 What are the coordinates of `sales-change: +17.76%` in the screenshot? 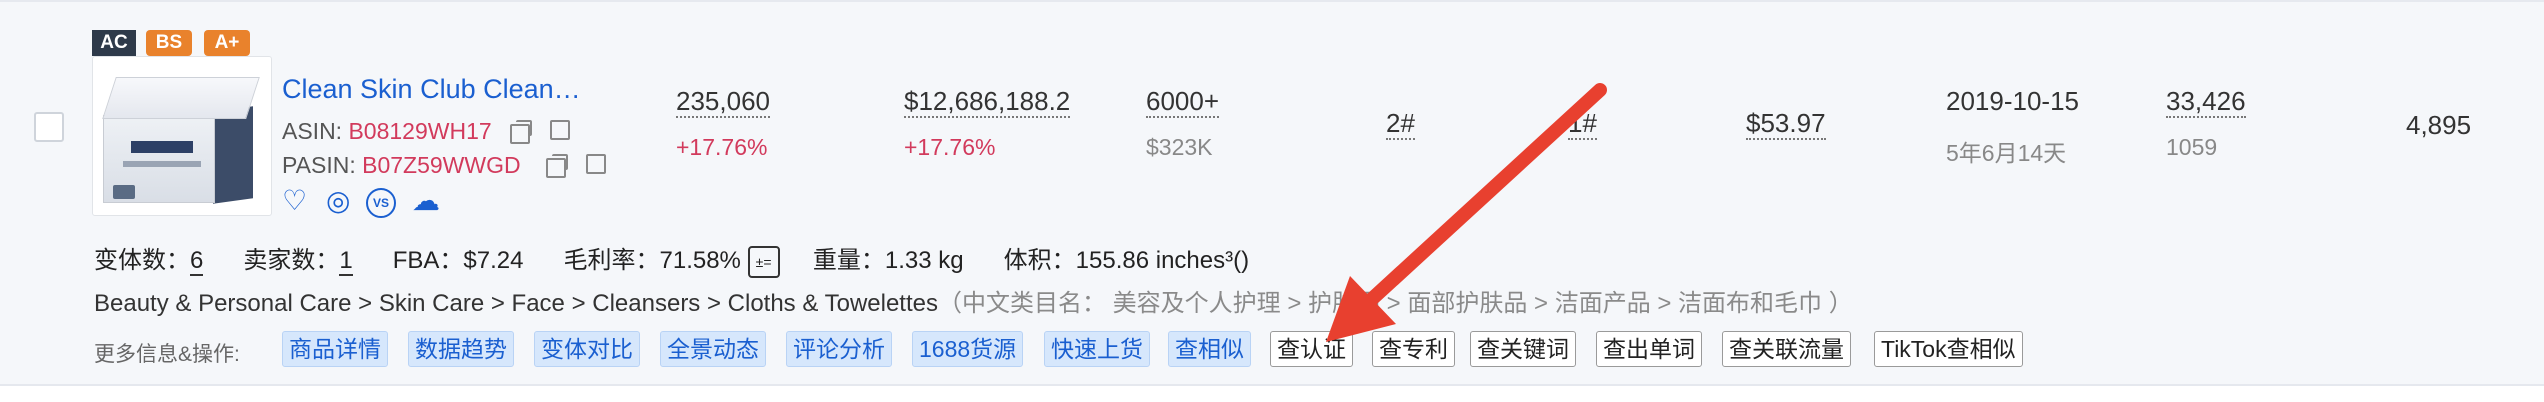 It's located at (722, 147).